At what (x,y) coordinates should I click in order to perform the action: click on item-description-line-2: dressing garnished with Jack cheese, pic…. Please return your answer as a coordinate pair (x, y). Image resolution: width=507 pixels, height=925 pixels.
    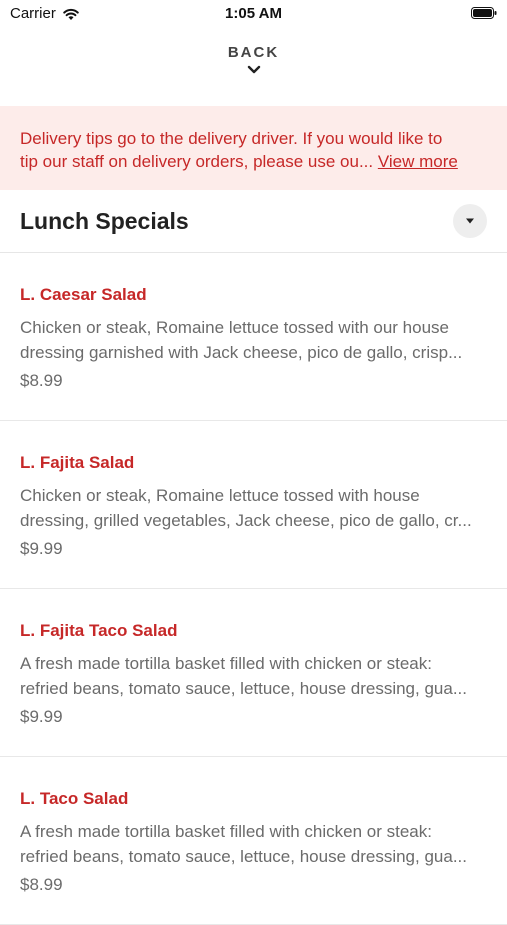
    Looking at the image, I should click on (241, 352).